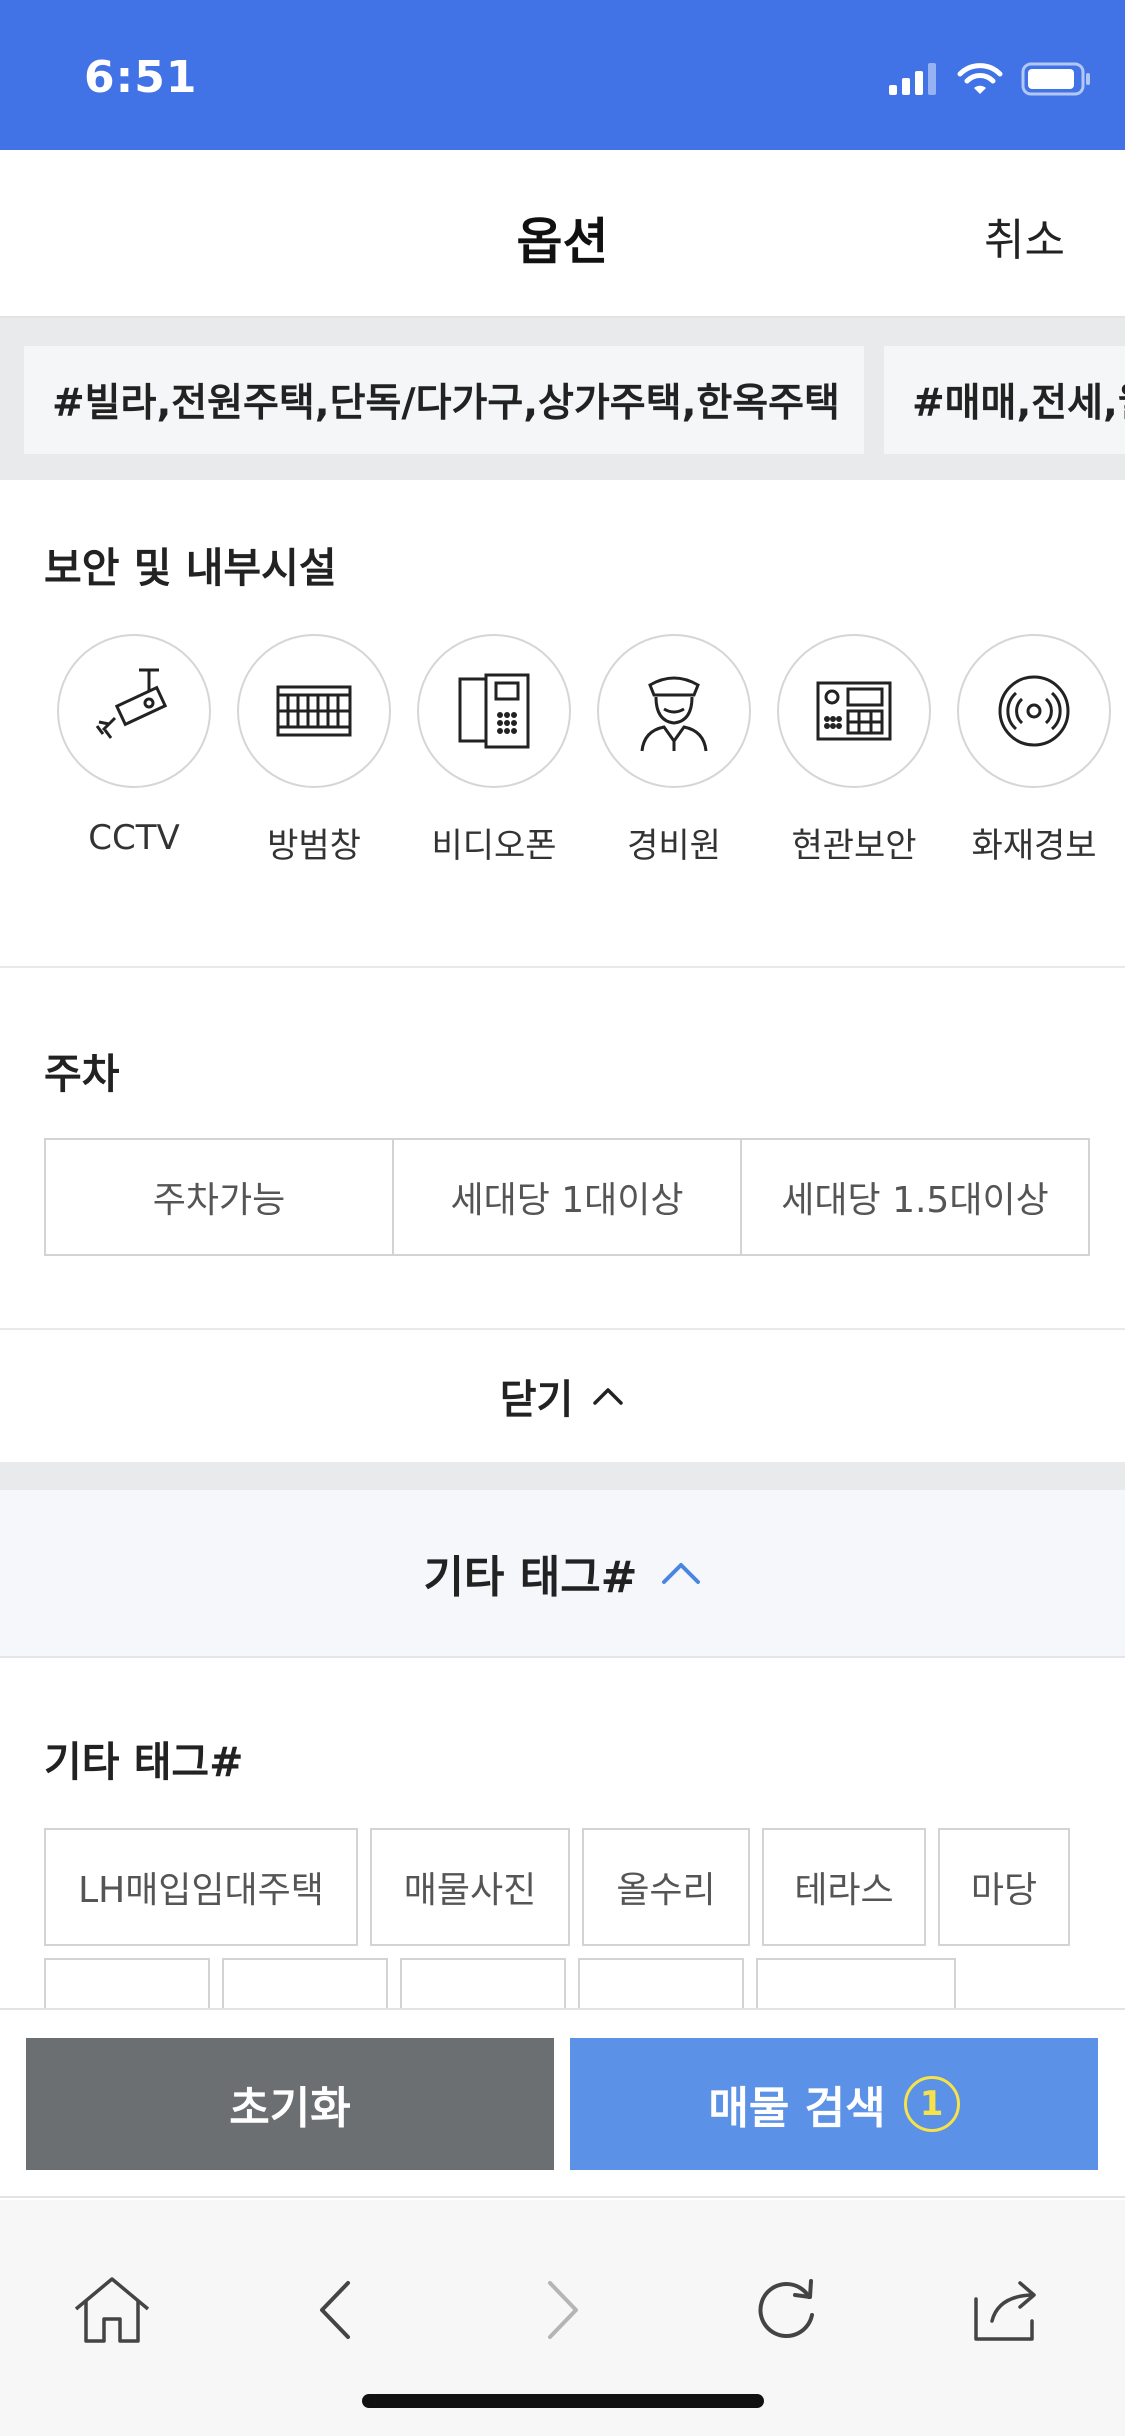 The height and width of the screenshot is (2436, 1125). What do you see at coordinates (314, 846) in the screenshot?
I see `option-label: 방범창` at bounding box center [314, 846].